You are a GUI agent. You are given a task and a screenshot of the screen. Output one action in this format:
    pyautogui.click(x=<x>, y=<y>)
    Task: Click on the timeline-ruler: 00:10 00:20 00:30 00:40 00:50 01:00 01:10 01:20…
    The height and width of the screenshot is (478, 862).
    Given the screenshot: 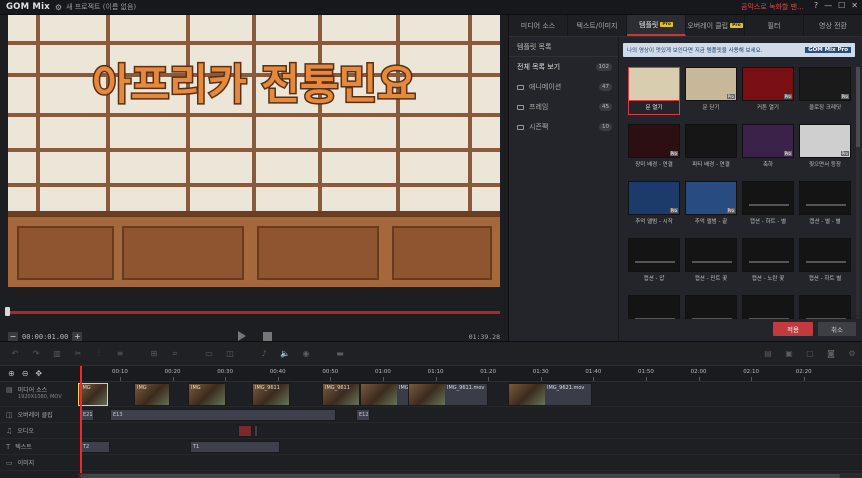 What is the action you would take?
    pyautogui.click(x=470, y=374)
    